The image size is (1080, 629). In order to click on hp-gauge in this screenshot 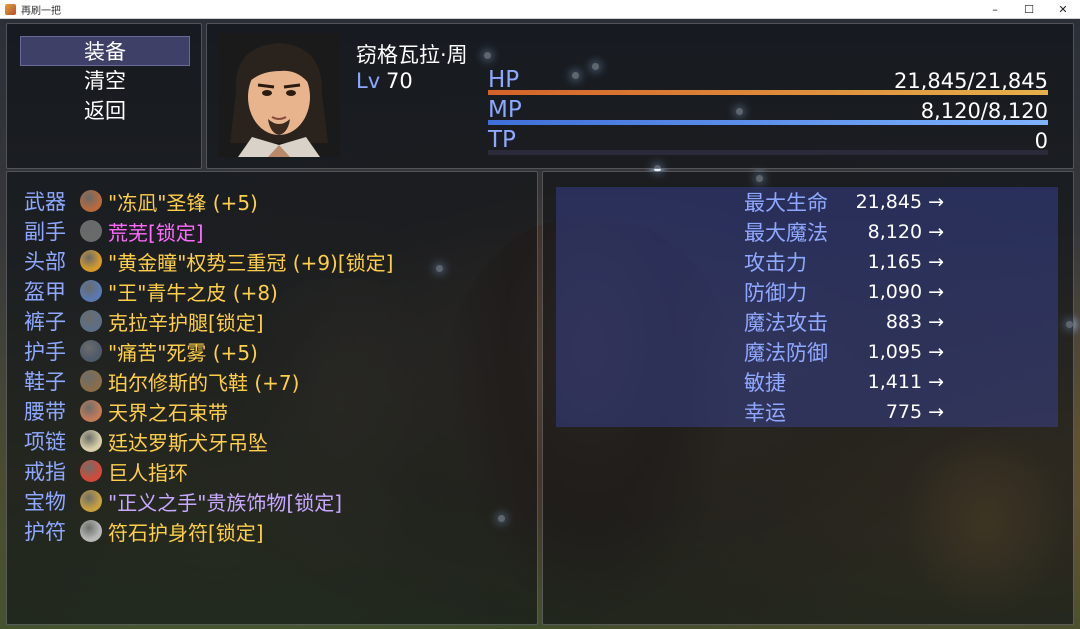, I will do `click(768, 92)`.